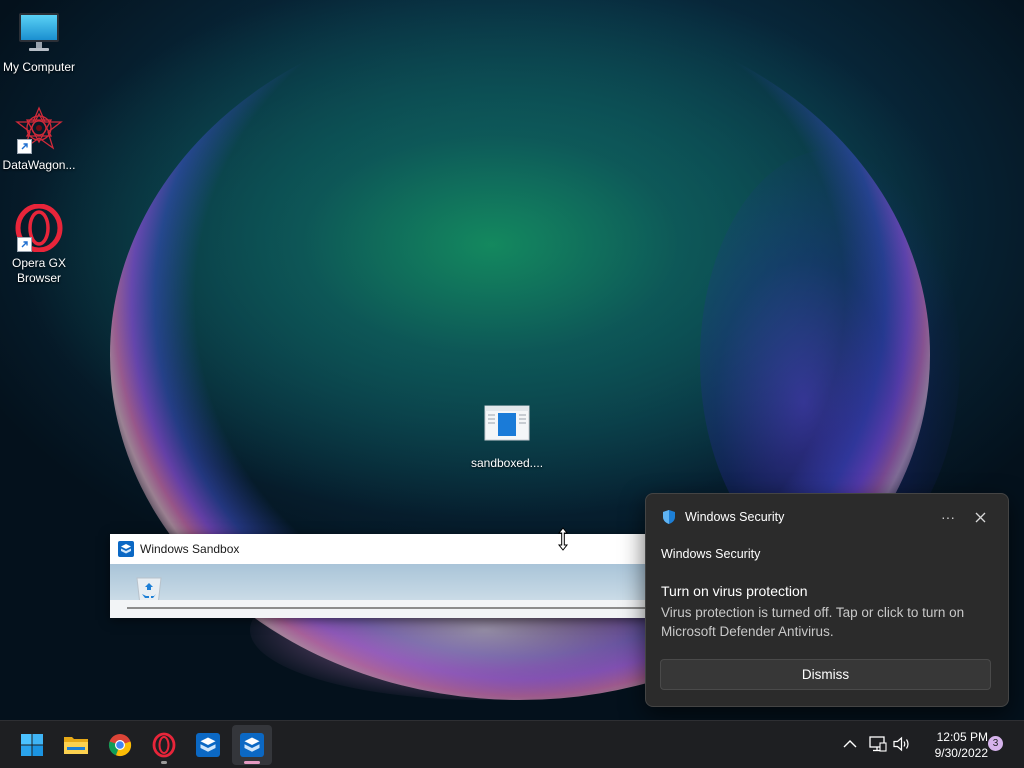  I want to click on sandbox-file-icon, so click(507, 423).